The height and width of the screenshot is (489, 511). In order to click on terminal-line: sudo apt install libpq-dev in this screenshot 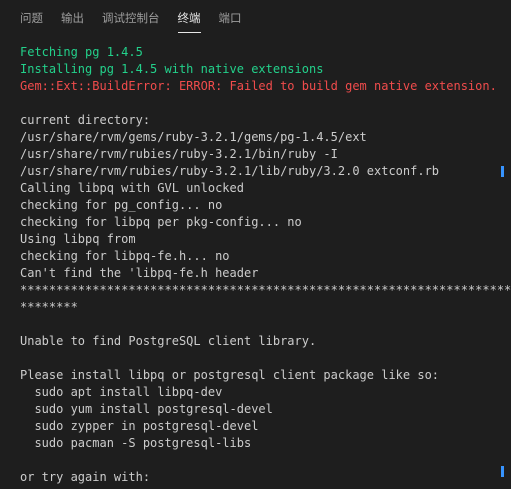, I will do `click(121, 392)`.